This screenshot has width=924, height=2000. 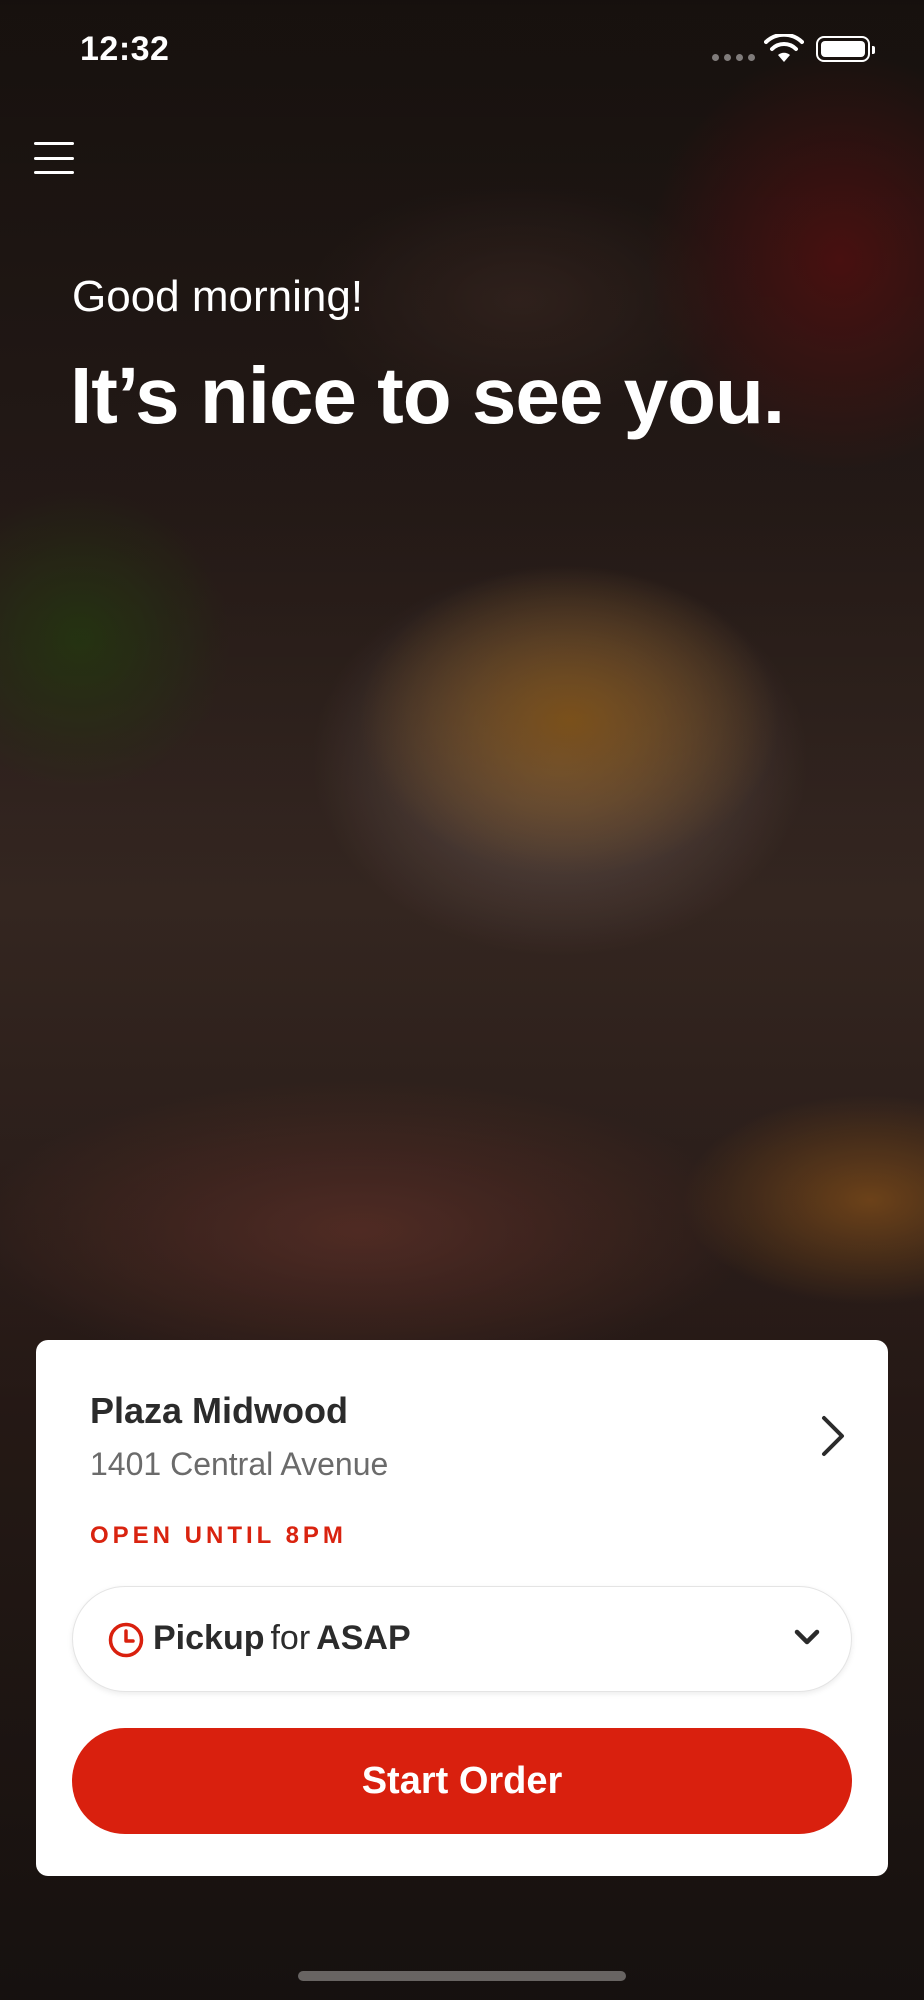 What do you see at coordinates (239, 1464) in the screenshot?
I see `location-address: 1401 Central Avenue` at bounding box center [239, 1464].